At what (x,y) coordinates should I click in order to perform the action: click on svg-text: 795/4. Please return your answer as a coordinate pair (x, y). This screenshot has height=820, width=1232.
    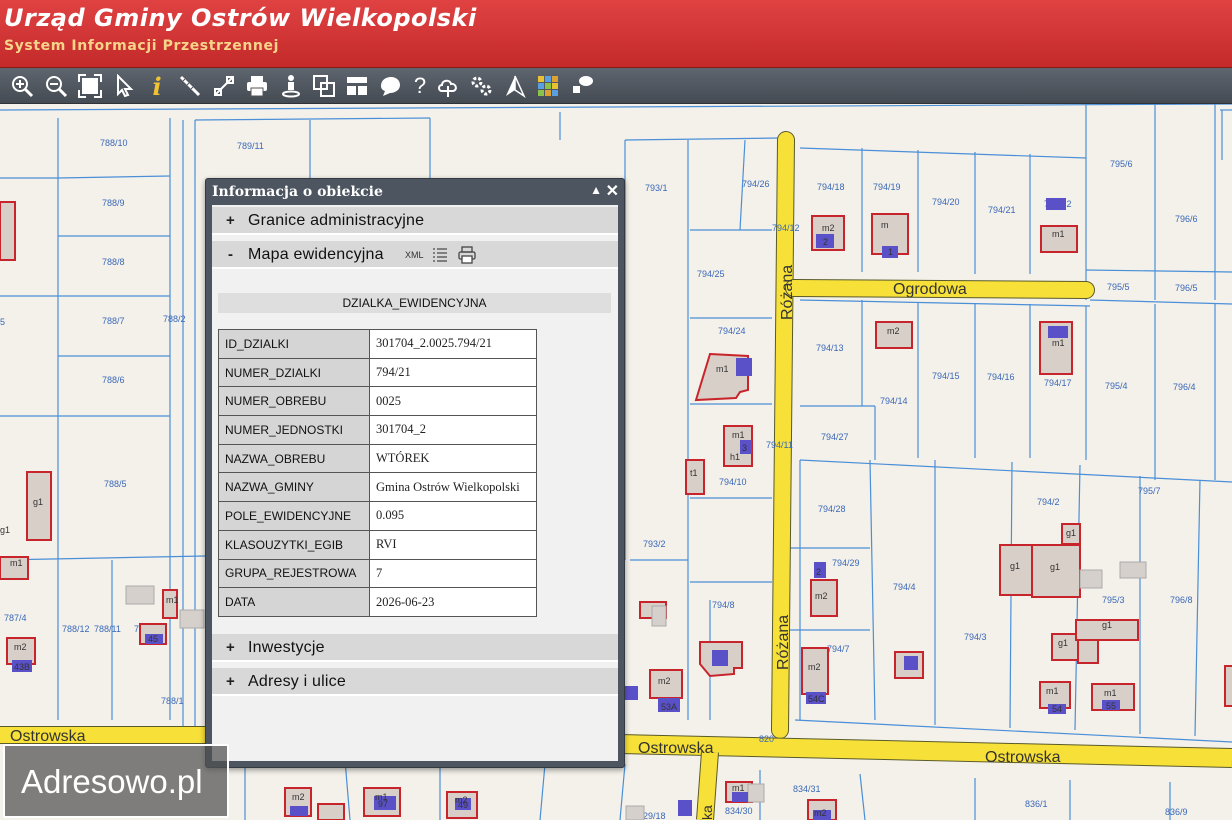
    Looking at the image, I should click on (1116, 386).